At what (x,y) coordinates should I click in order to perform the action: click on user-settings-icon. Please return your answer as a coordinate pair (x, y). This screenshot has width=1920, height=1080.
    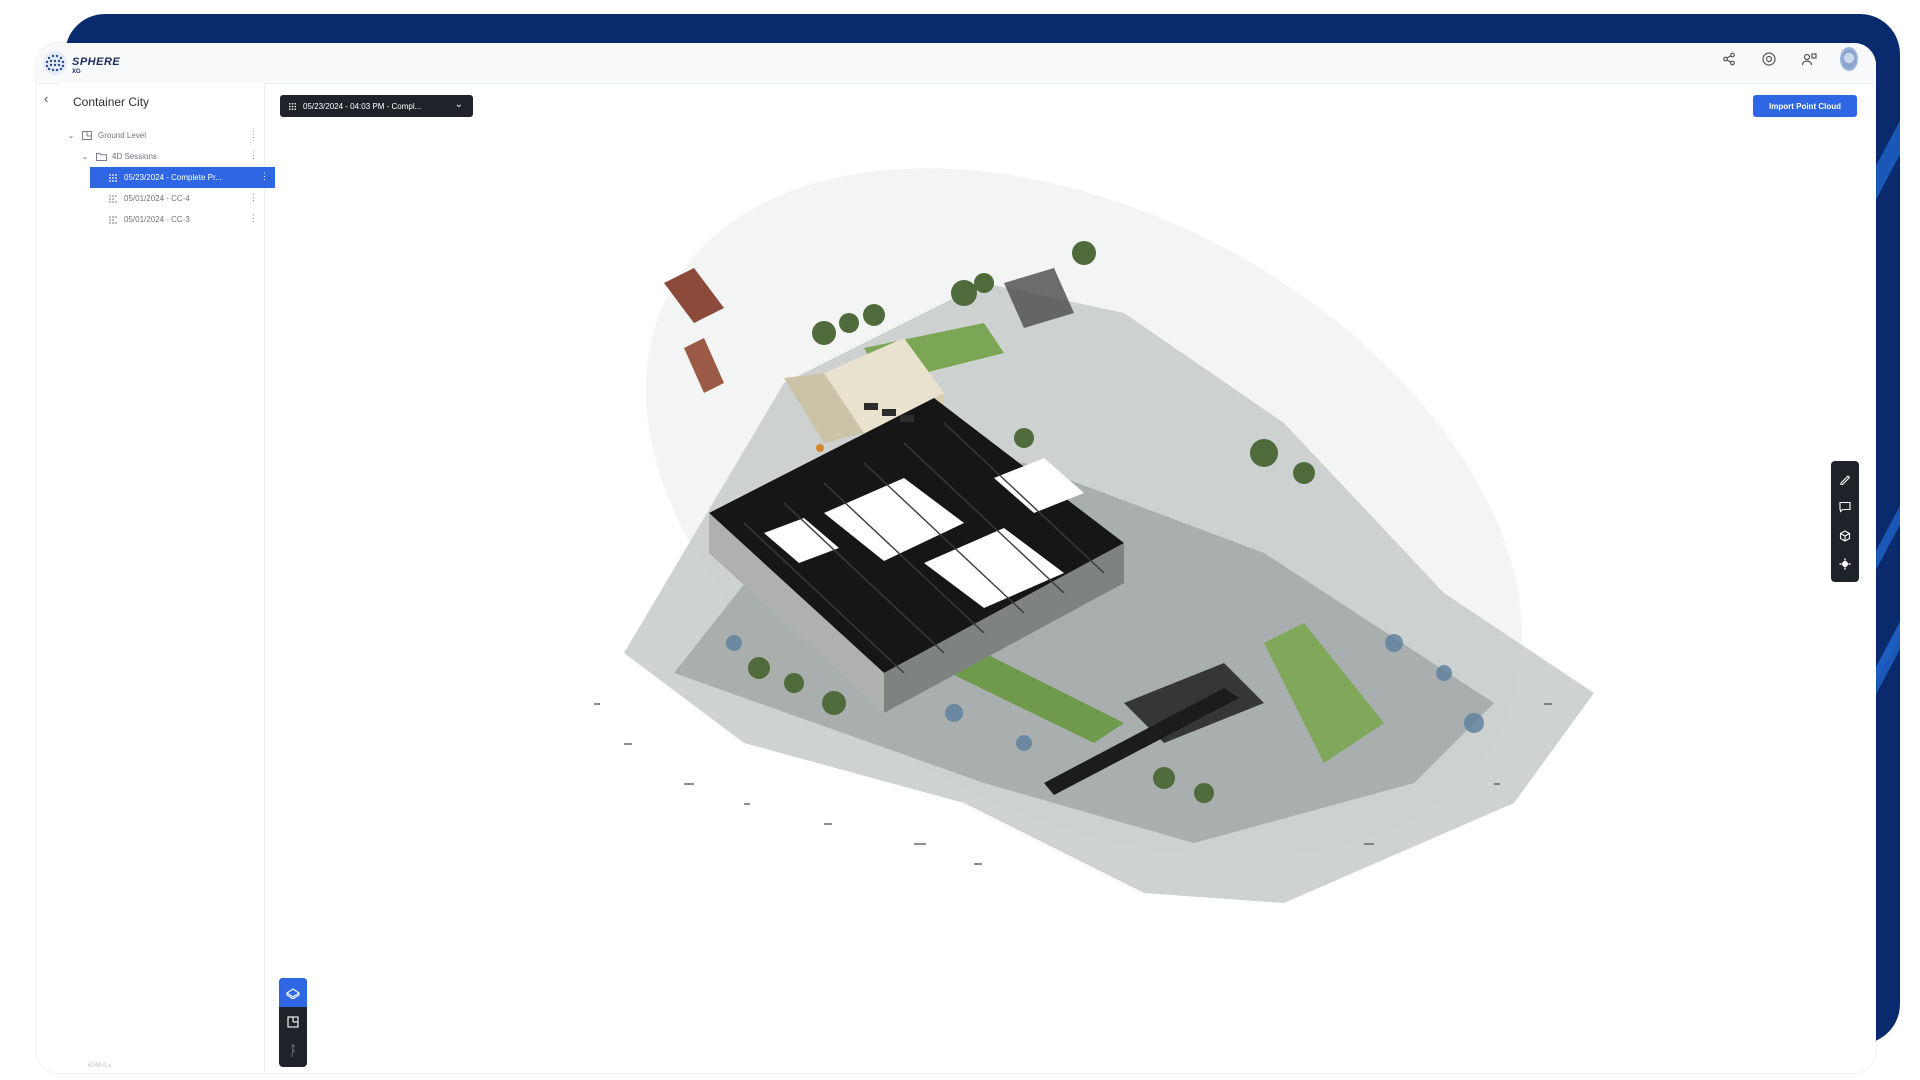
    Looking at the image, I should click on (1809, 59).